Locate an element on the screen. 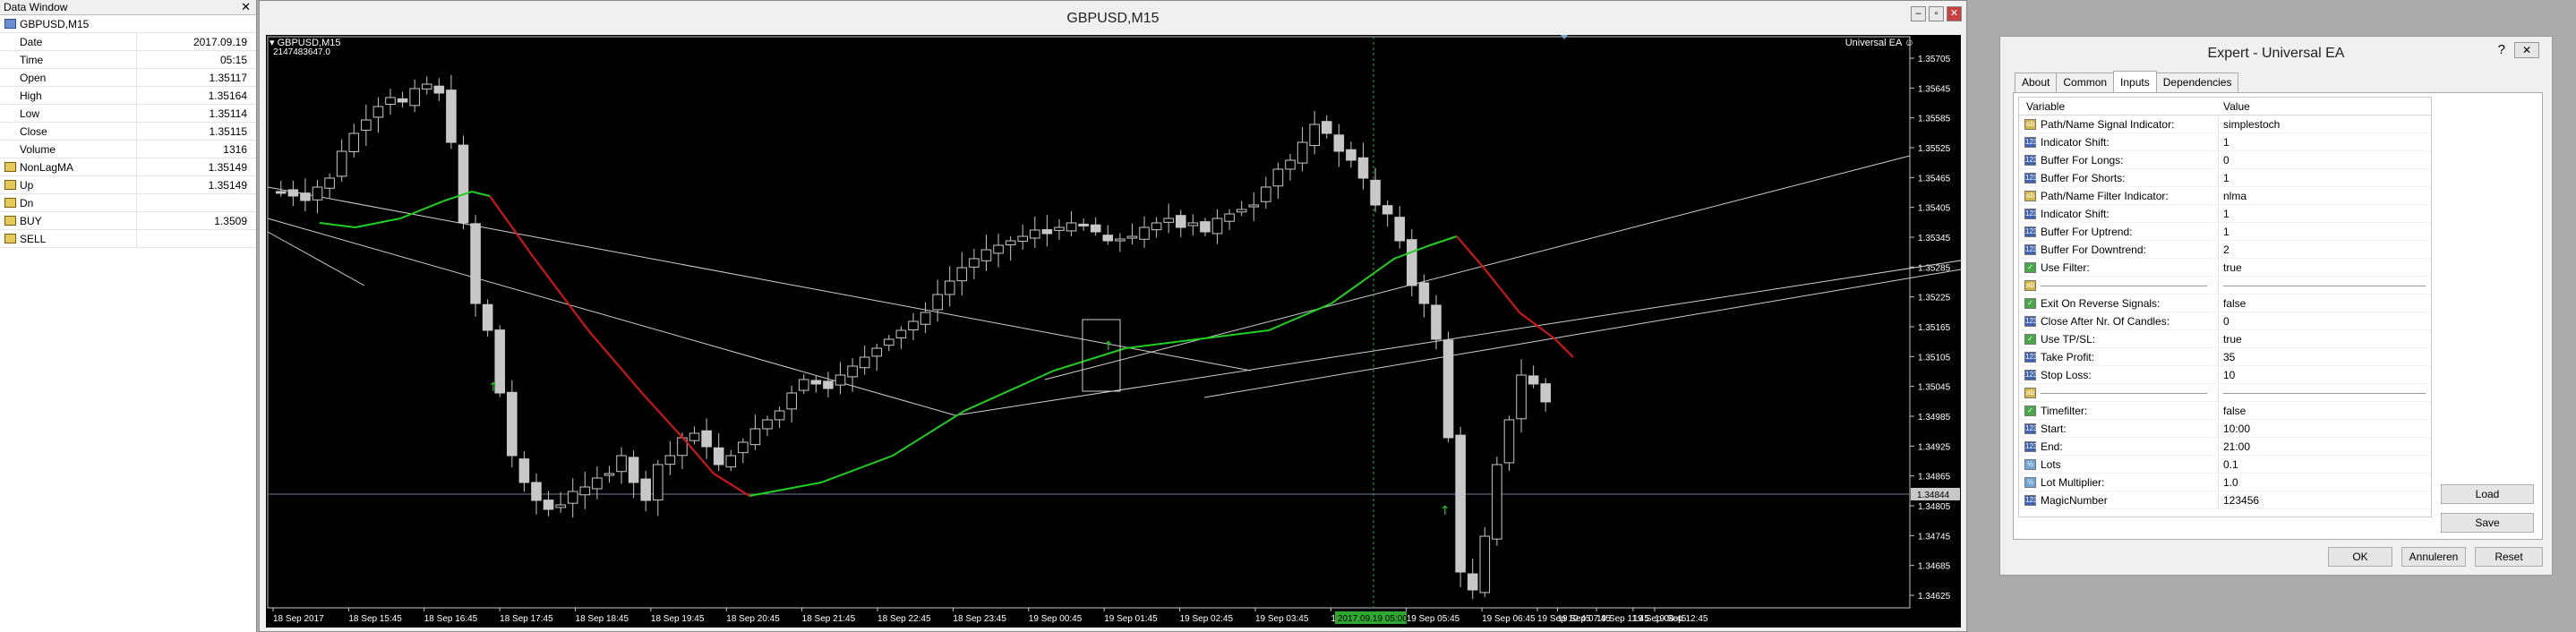  input-param-row: 123 Close After Nr. Of Candles: 0 is located at coordinates (2225, 321).